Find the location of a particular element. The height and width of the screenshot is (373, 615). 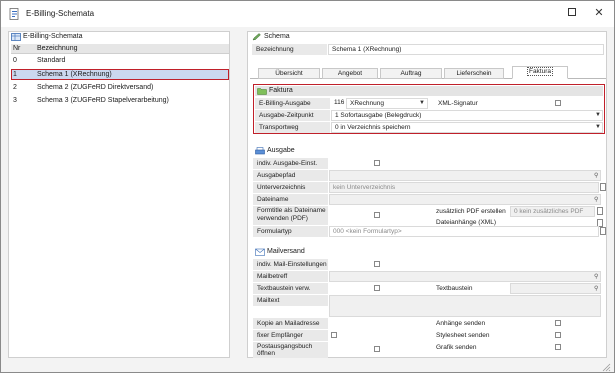

dateiname-input is located at coordinates (465, 199).